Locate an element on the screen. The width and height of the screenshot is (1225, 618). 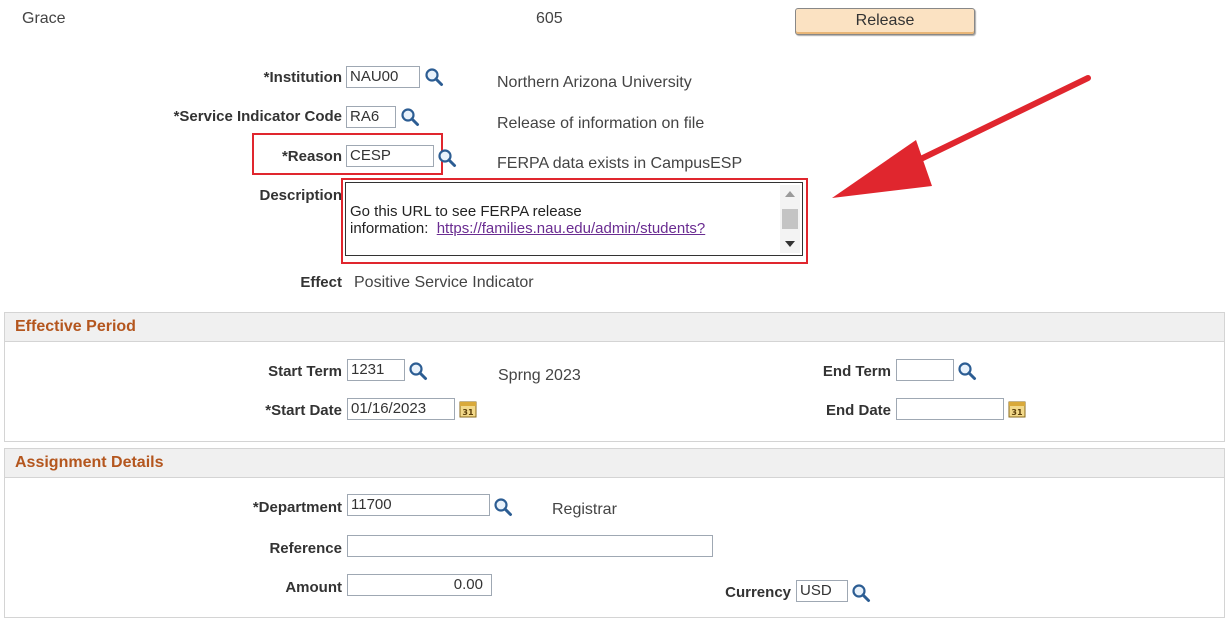
effect-label: Effect is located at coordinates (321, 282).